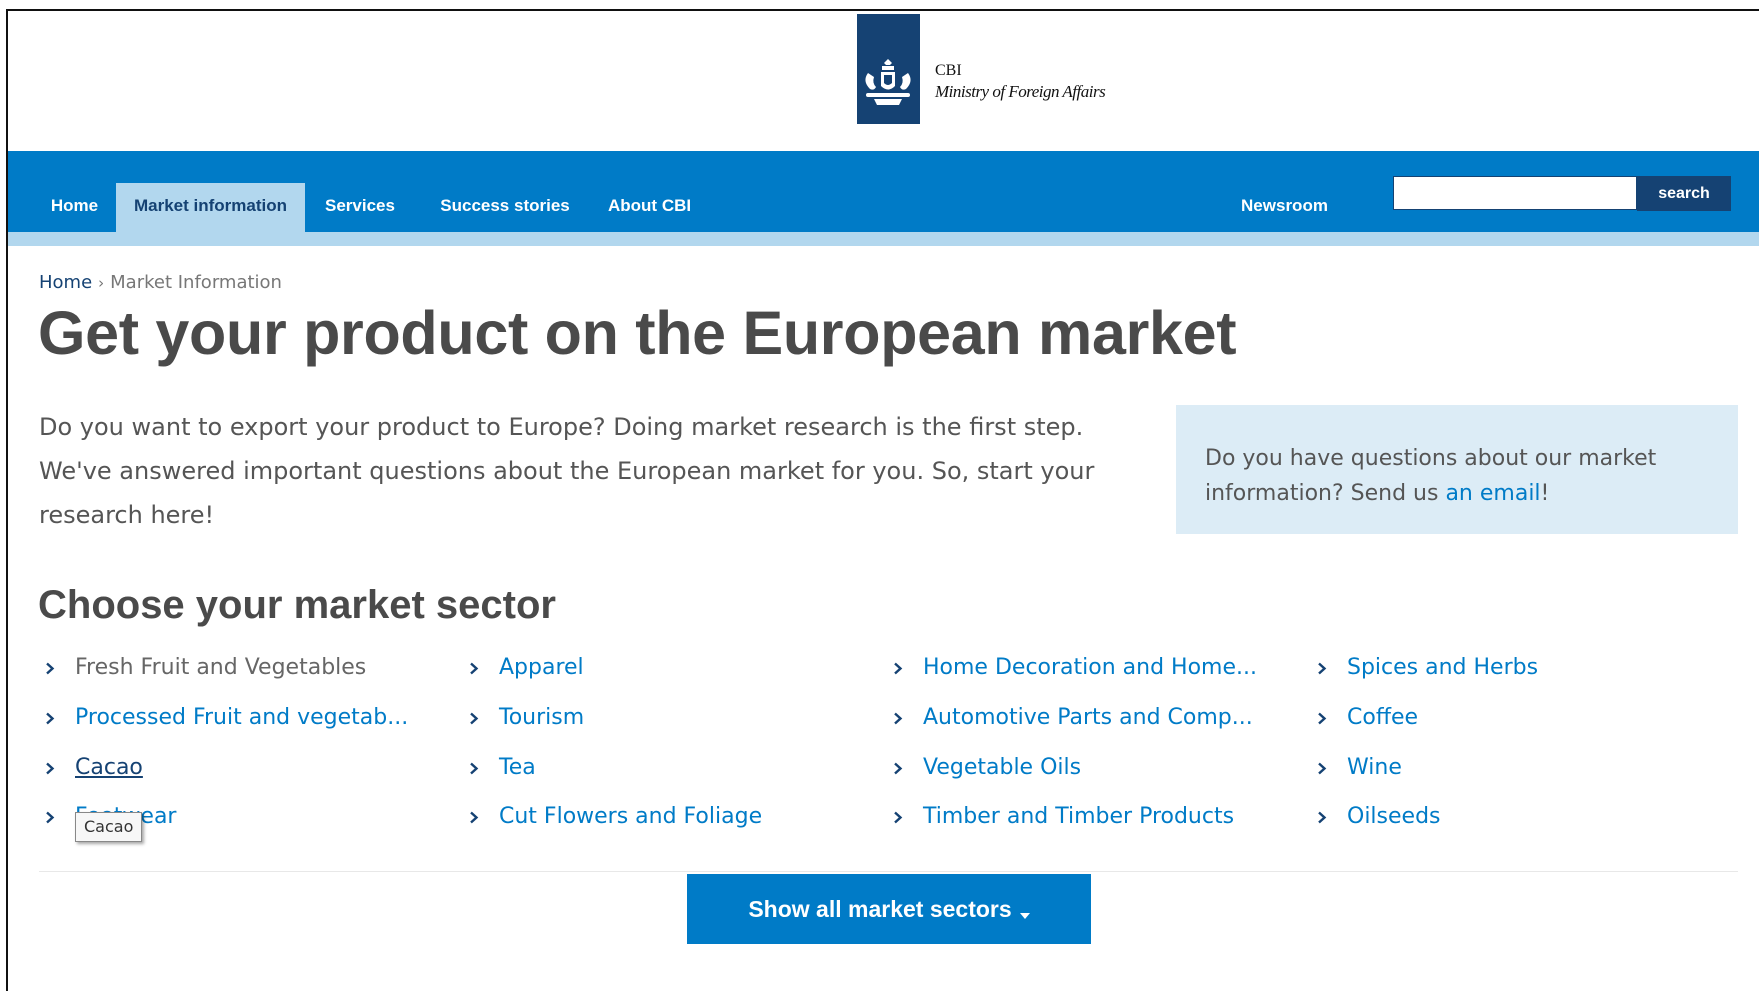 The width and height of the screenshot is (1759, 991). What do you see at coordinates (888, 82) in the screenshot?
I see `coat-of-arms-icon` at bounding box center [888, 82].